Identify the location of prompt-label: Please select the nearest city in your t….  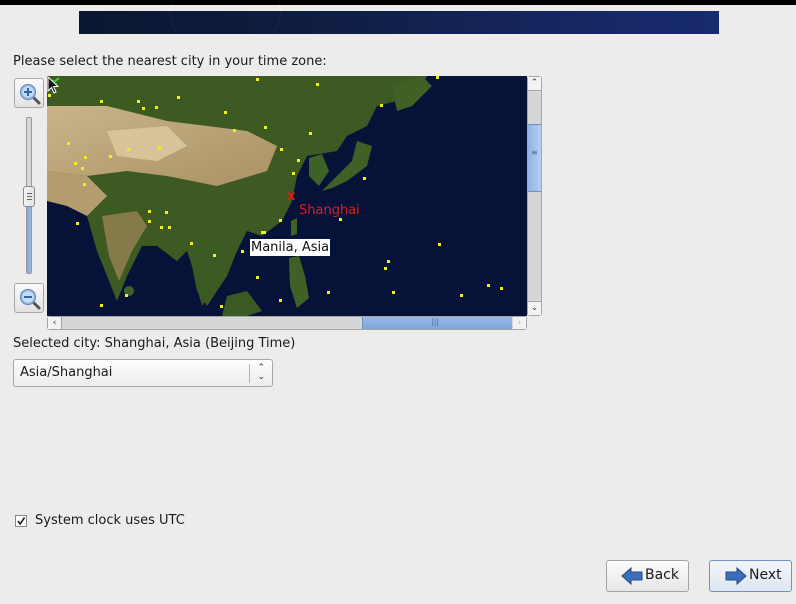
(170, 61).